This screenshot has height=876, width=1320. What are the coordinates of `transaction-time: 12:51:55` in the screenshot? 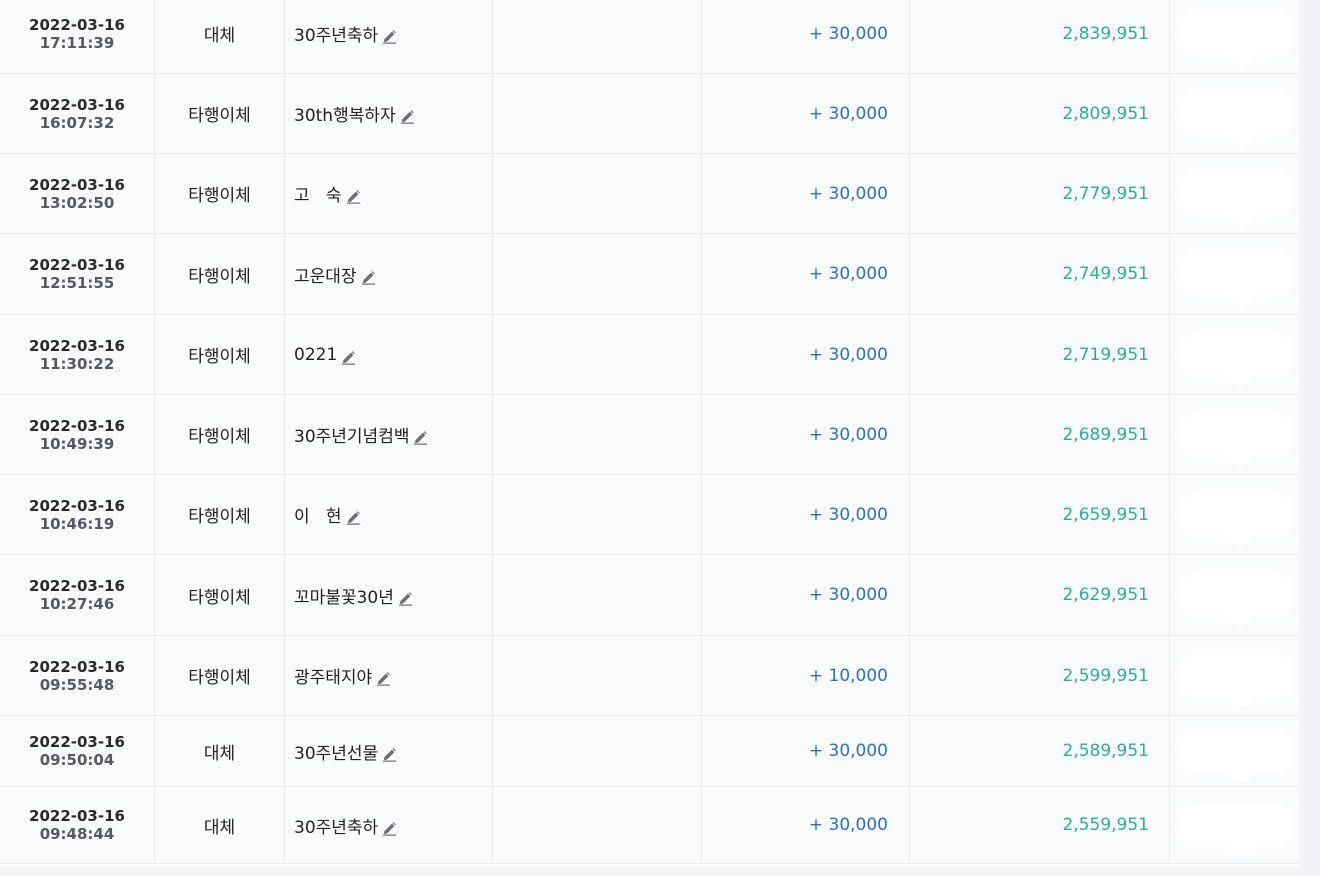 It's located at (77, 283).